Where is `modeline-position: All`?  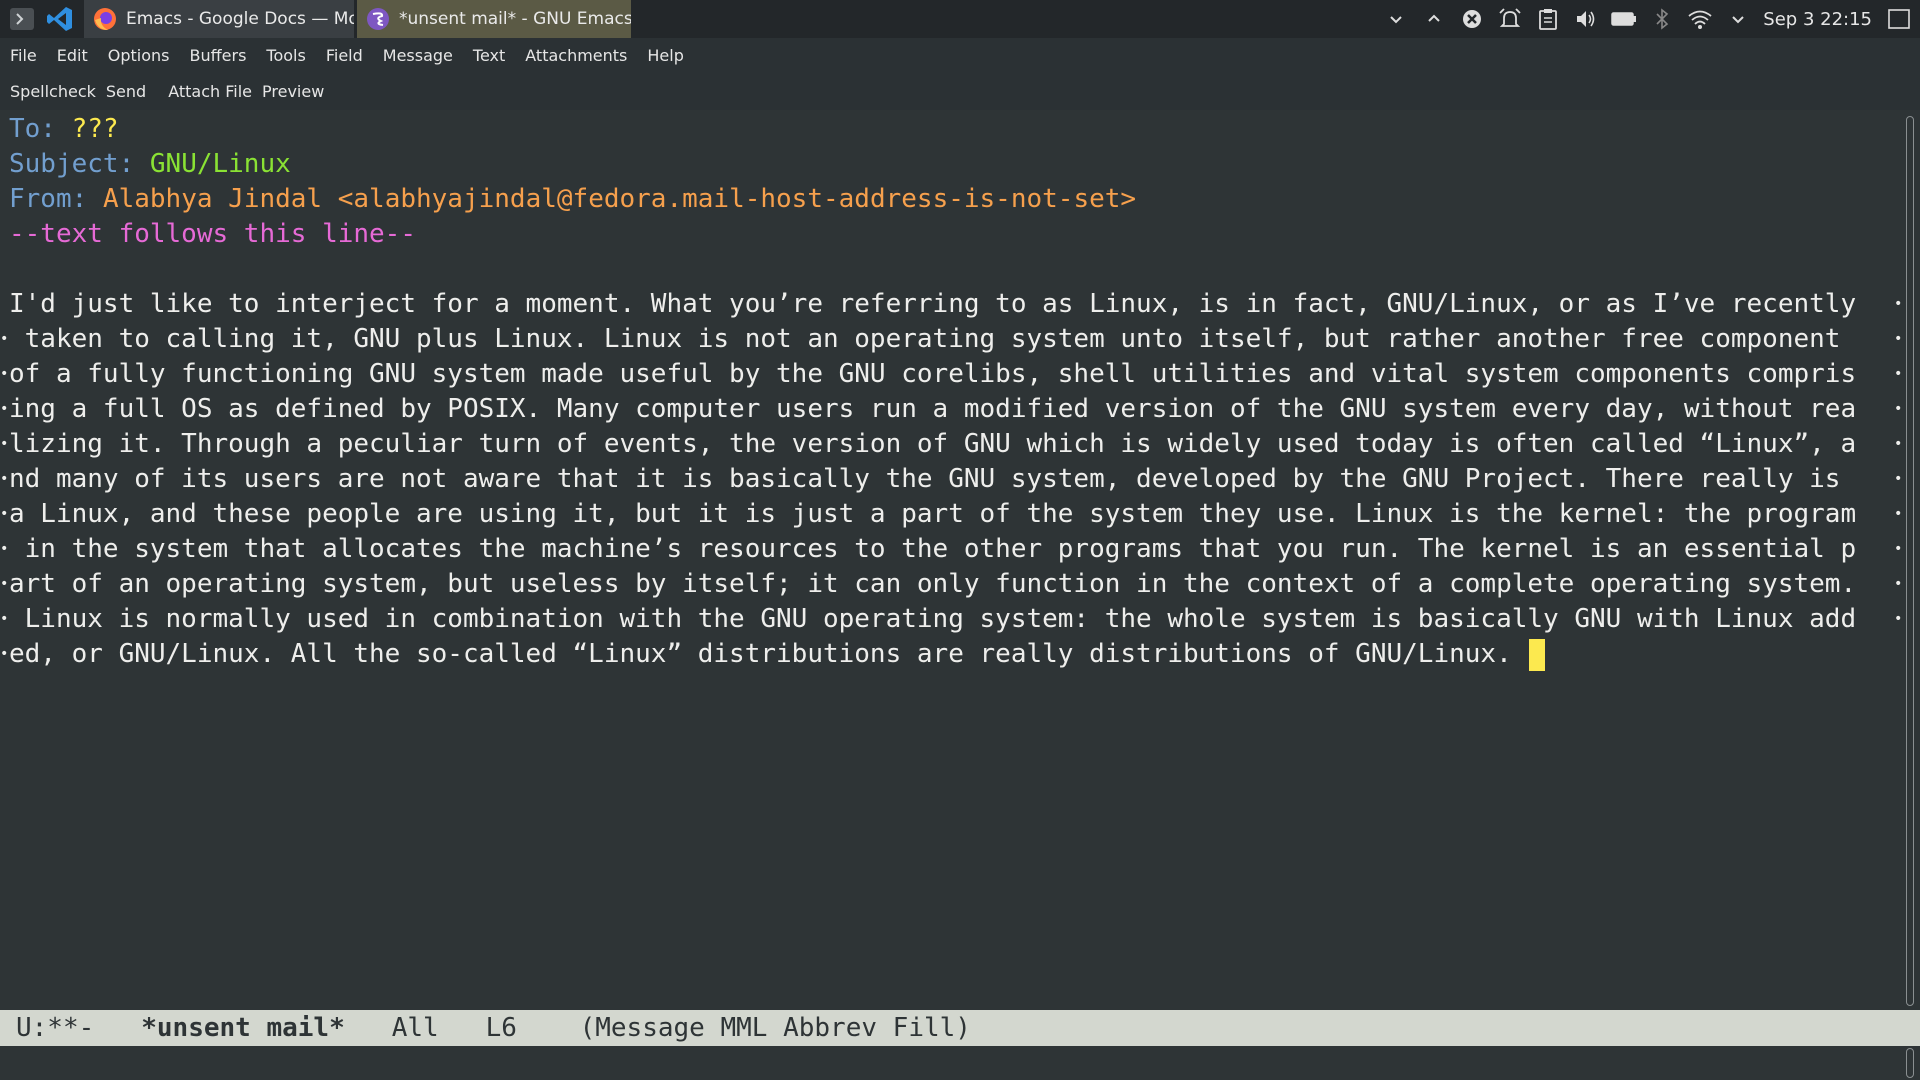 modeline-position: All is located at coordinates (415, 1028).